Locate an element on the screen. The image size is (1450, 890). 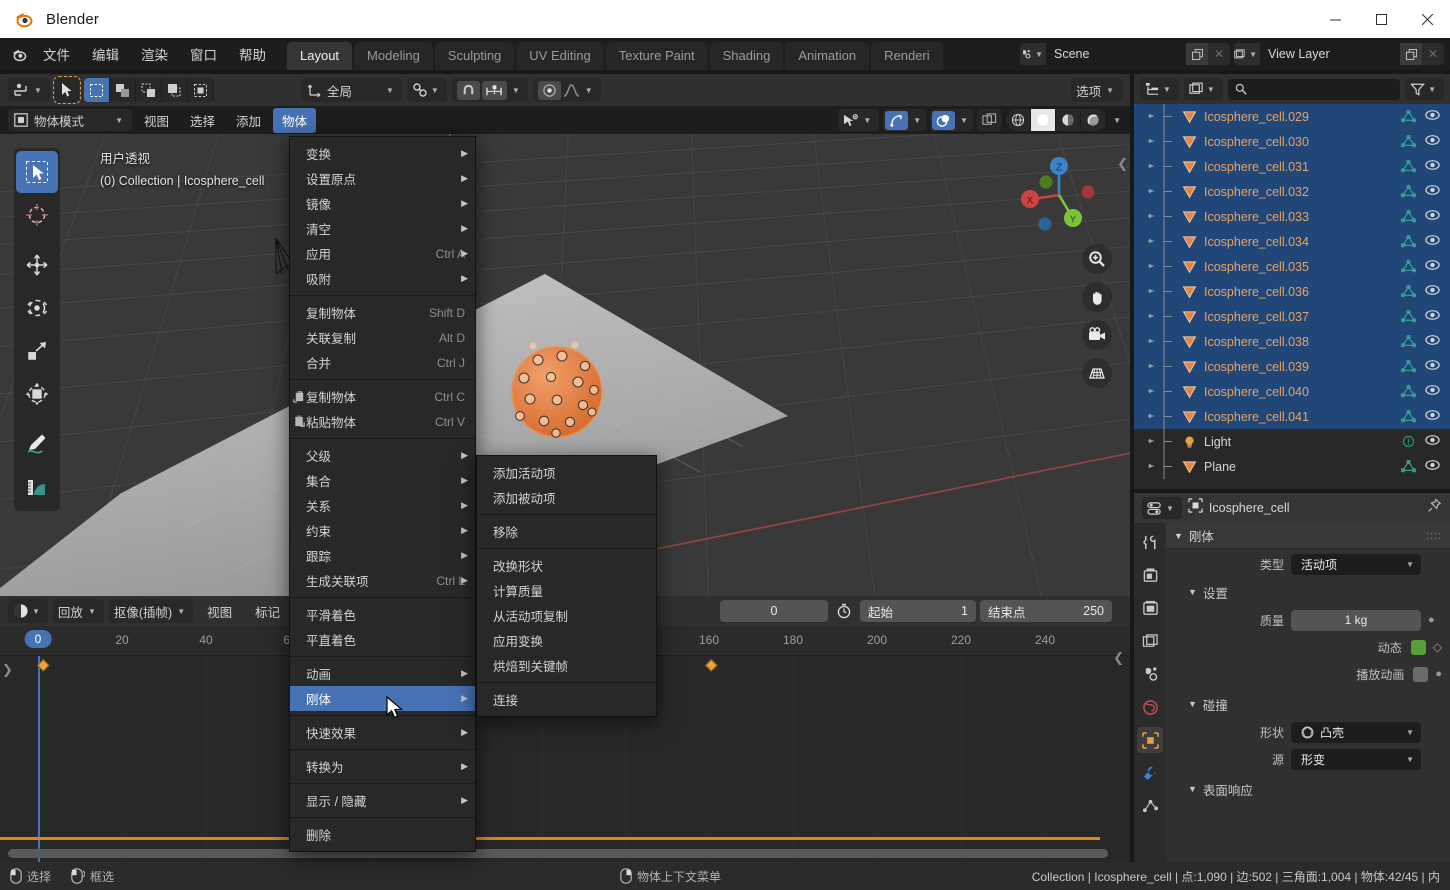
particles-tab is located at coordinates (1150, 806).